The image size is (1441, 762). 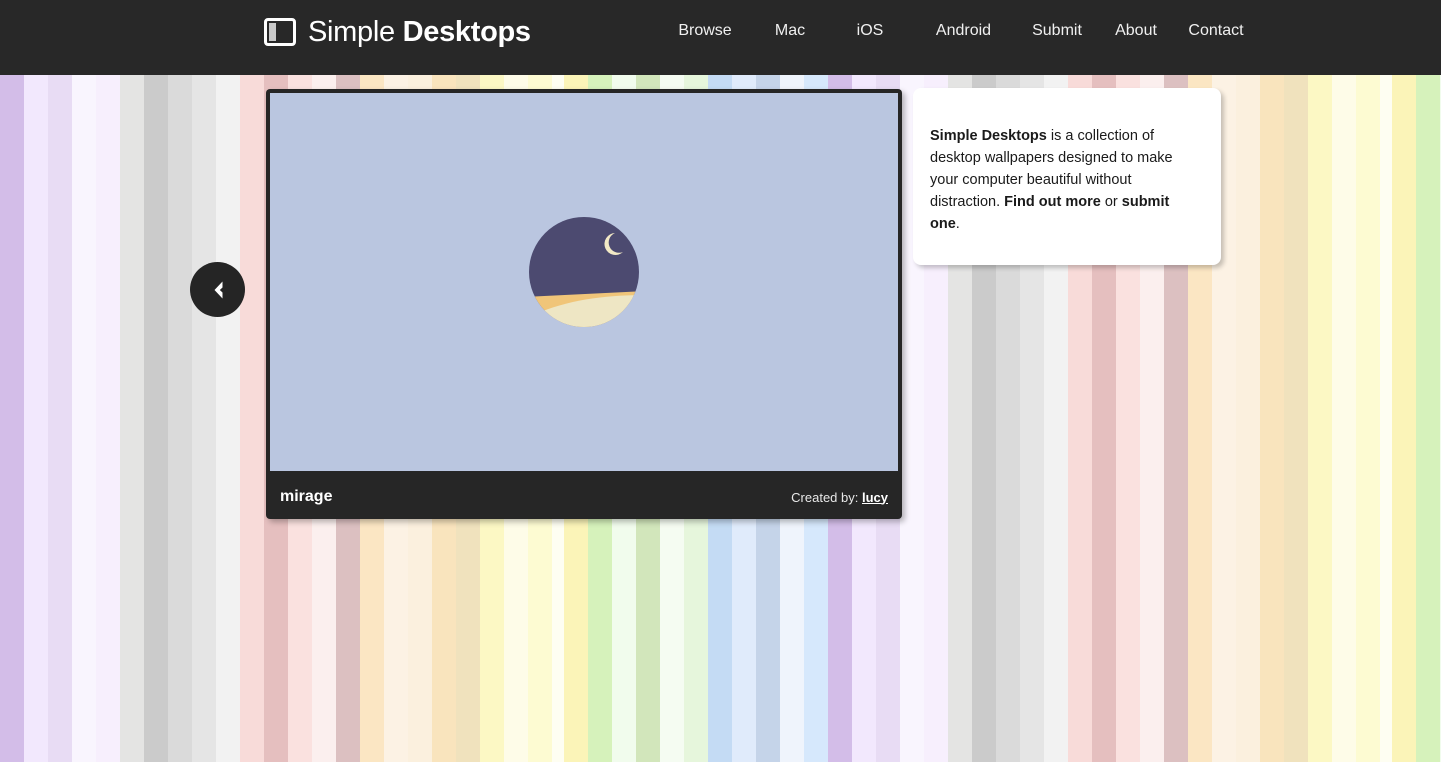 I want to click on wallpaper-meta-bar: mirage Created by: lucy, so click(x=584, y=497).